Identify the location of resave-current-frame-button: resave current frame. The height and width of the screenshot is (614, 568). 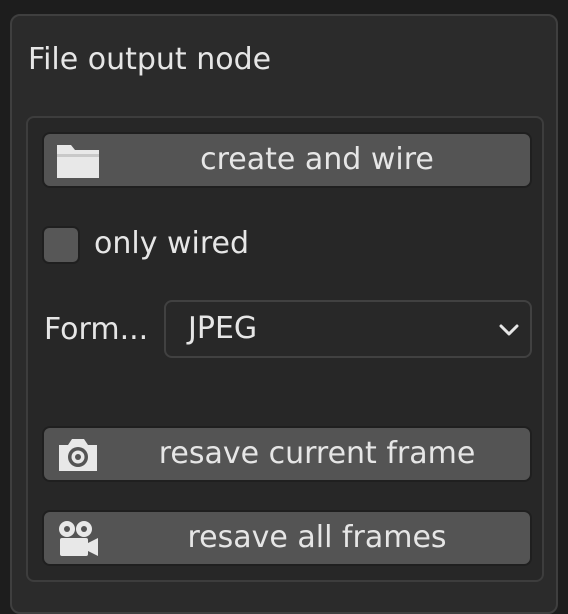
(287, 454).